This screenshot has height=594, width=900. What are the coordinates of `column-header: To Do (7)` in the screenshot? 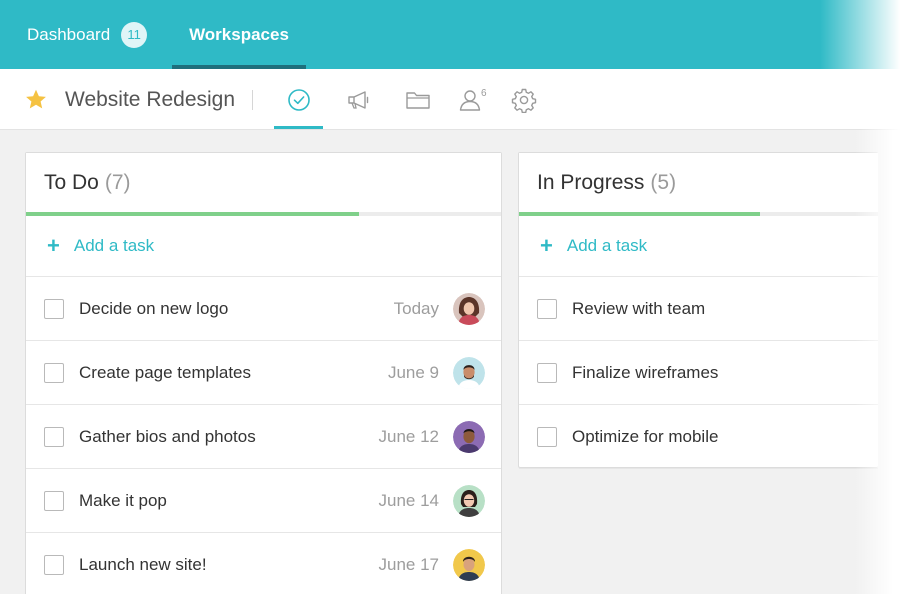 It's located at (263, 182).